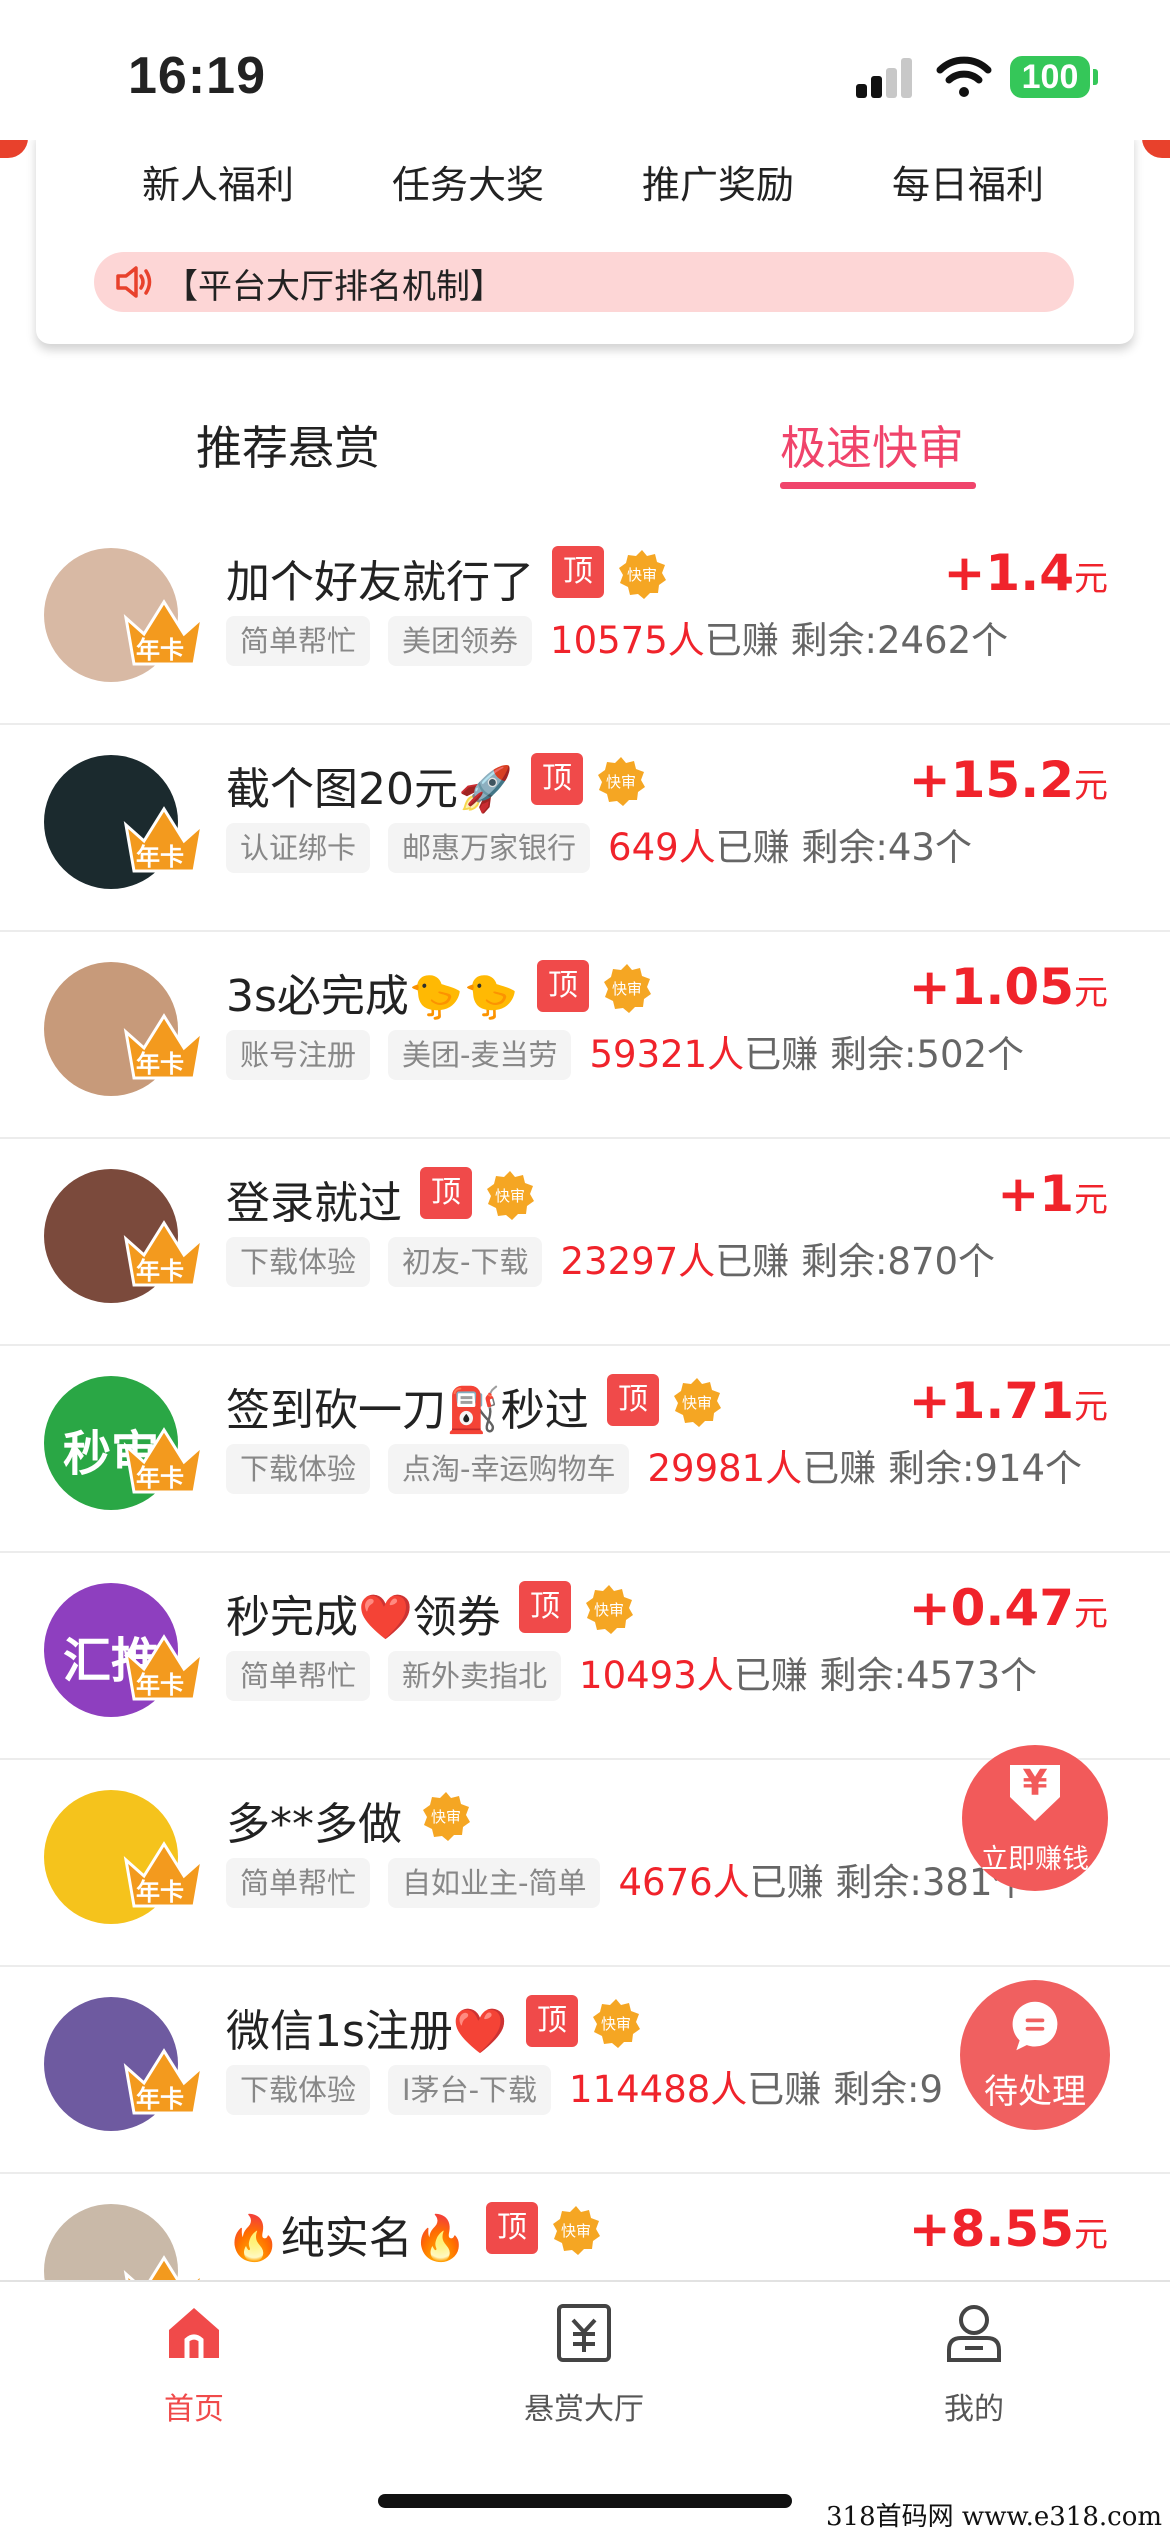 The image size is (1170, 2532). I want to click on menu-daily: 每日福利, so click(968, 181).